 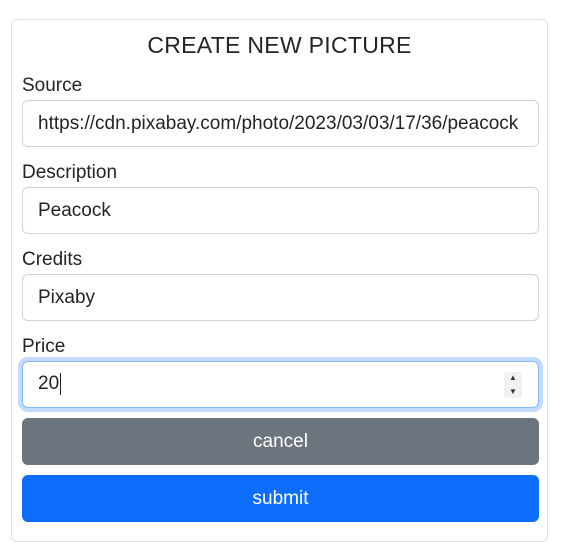 I want to click on triangle-down-icon: ▼, so click(x=513, y=392).